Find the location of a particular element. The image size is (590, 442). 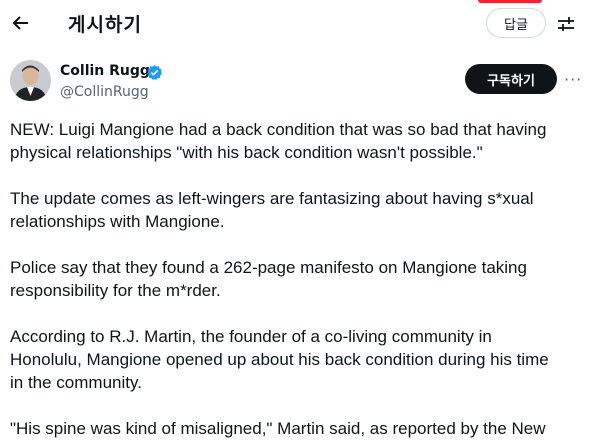

accent-line is located at coordinates (510, 1).